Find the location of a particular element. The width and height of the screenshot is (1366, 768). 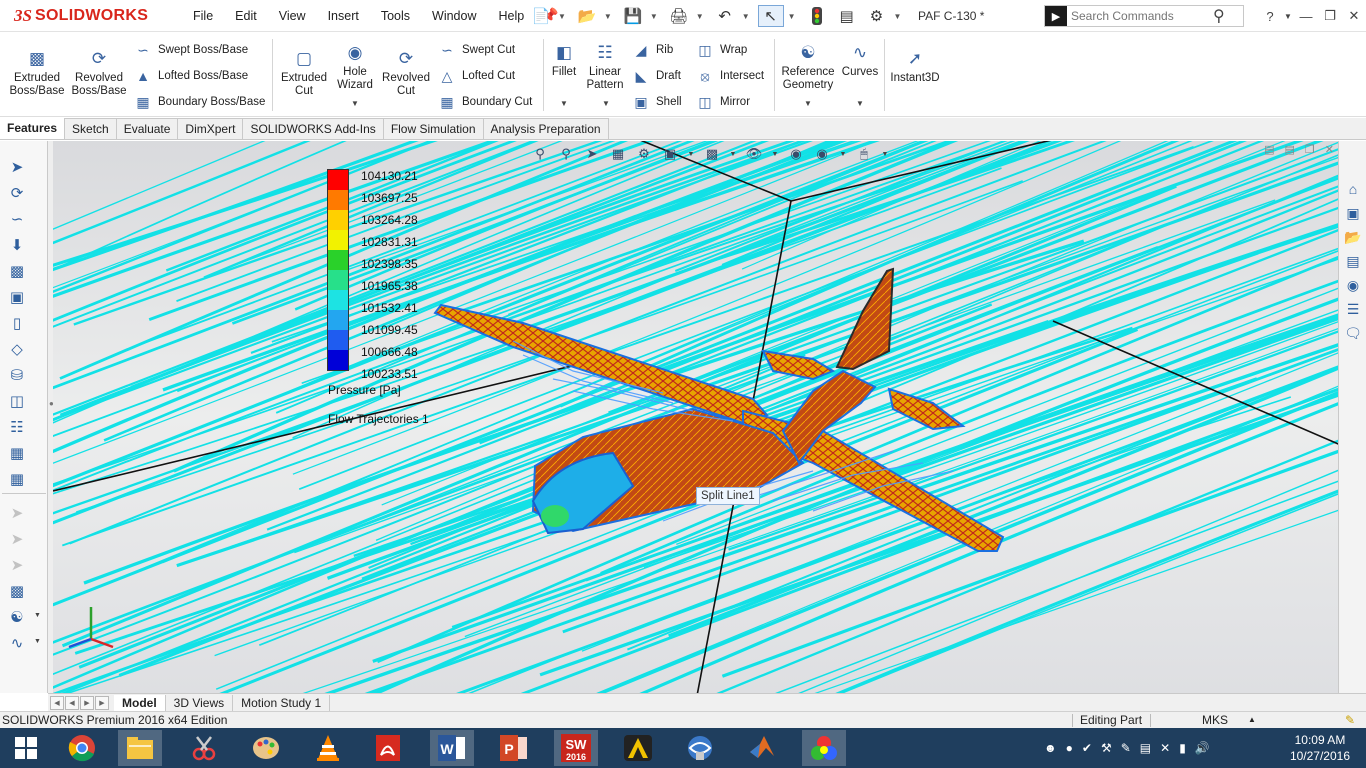

tab-model: Model is located at coordinates (140, 702).